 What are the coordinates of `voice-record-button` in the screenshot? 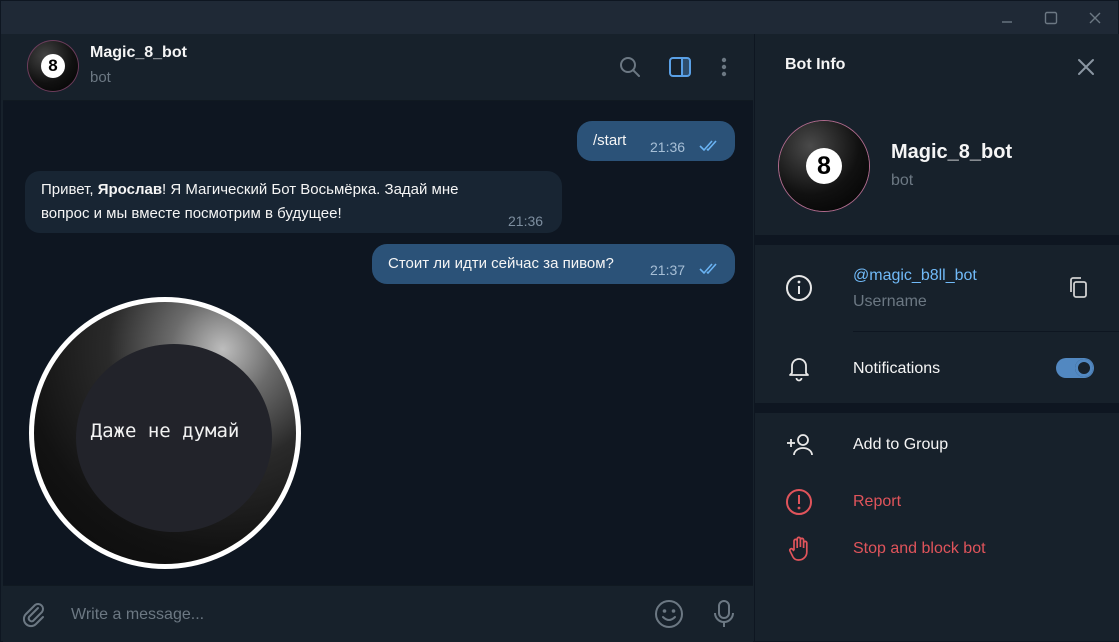 It's located at (724, 616).